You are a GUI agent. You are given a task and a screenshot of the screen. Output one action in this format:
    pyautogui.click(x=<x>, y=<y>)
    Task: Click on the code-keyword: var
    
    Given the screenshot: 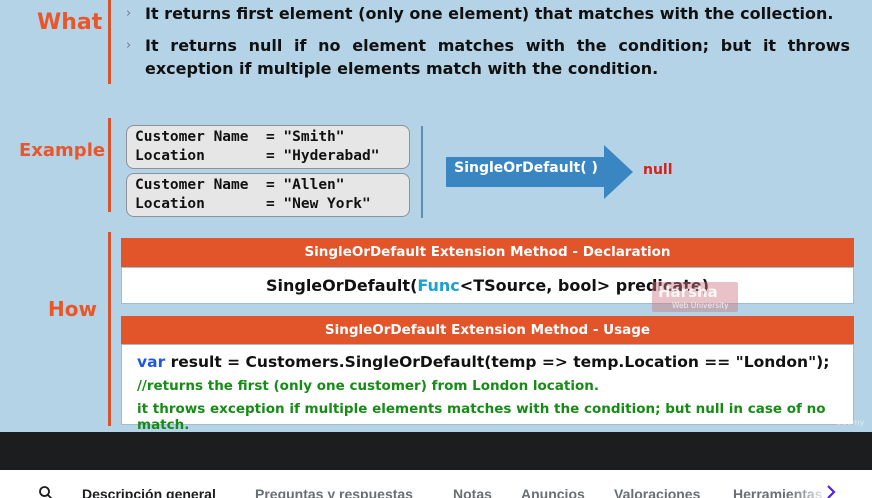 What is the action you would take?
    pyautogui.click(x=151, y=362)
    